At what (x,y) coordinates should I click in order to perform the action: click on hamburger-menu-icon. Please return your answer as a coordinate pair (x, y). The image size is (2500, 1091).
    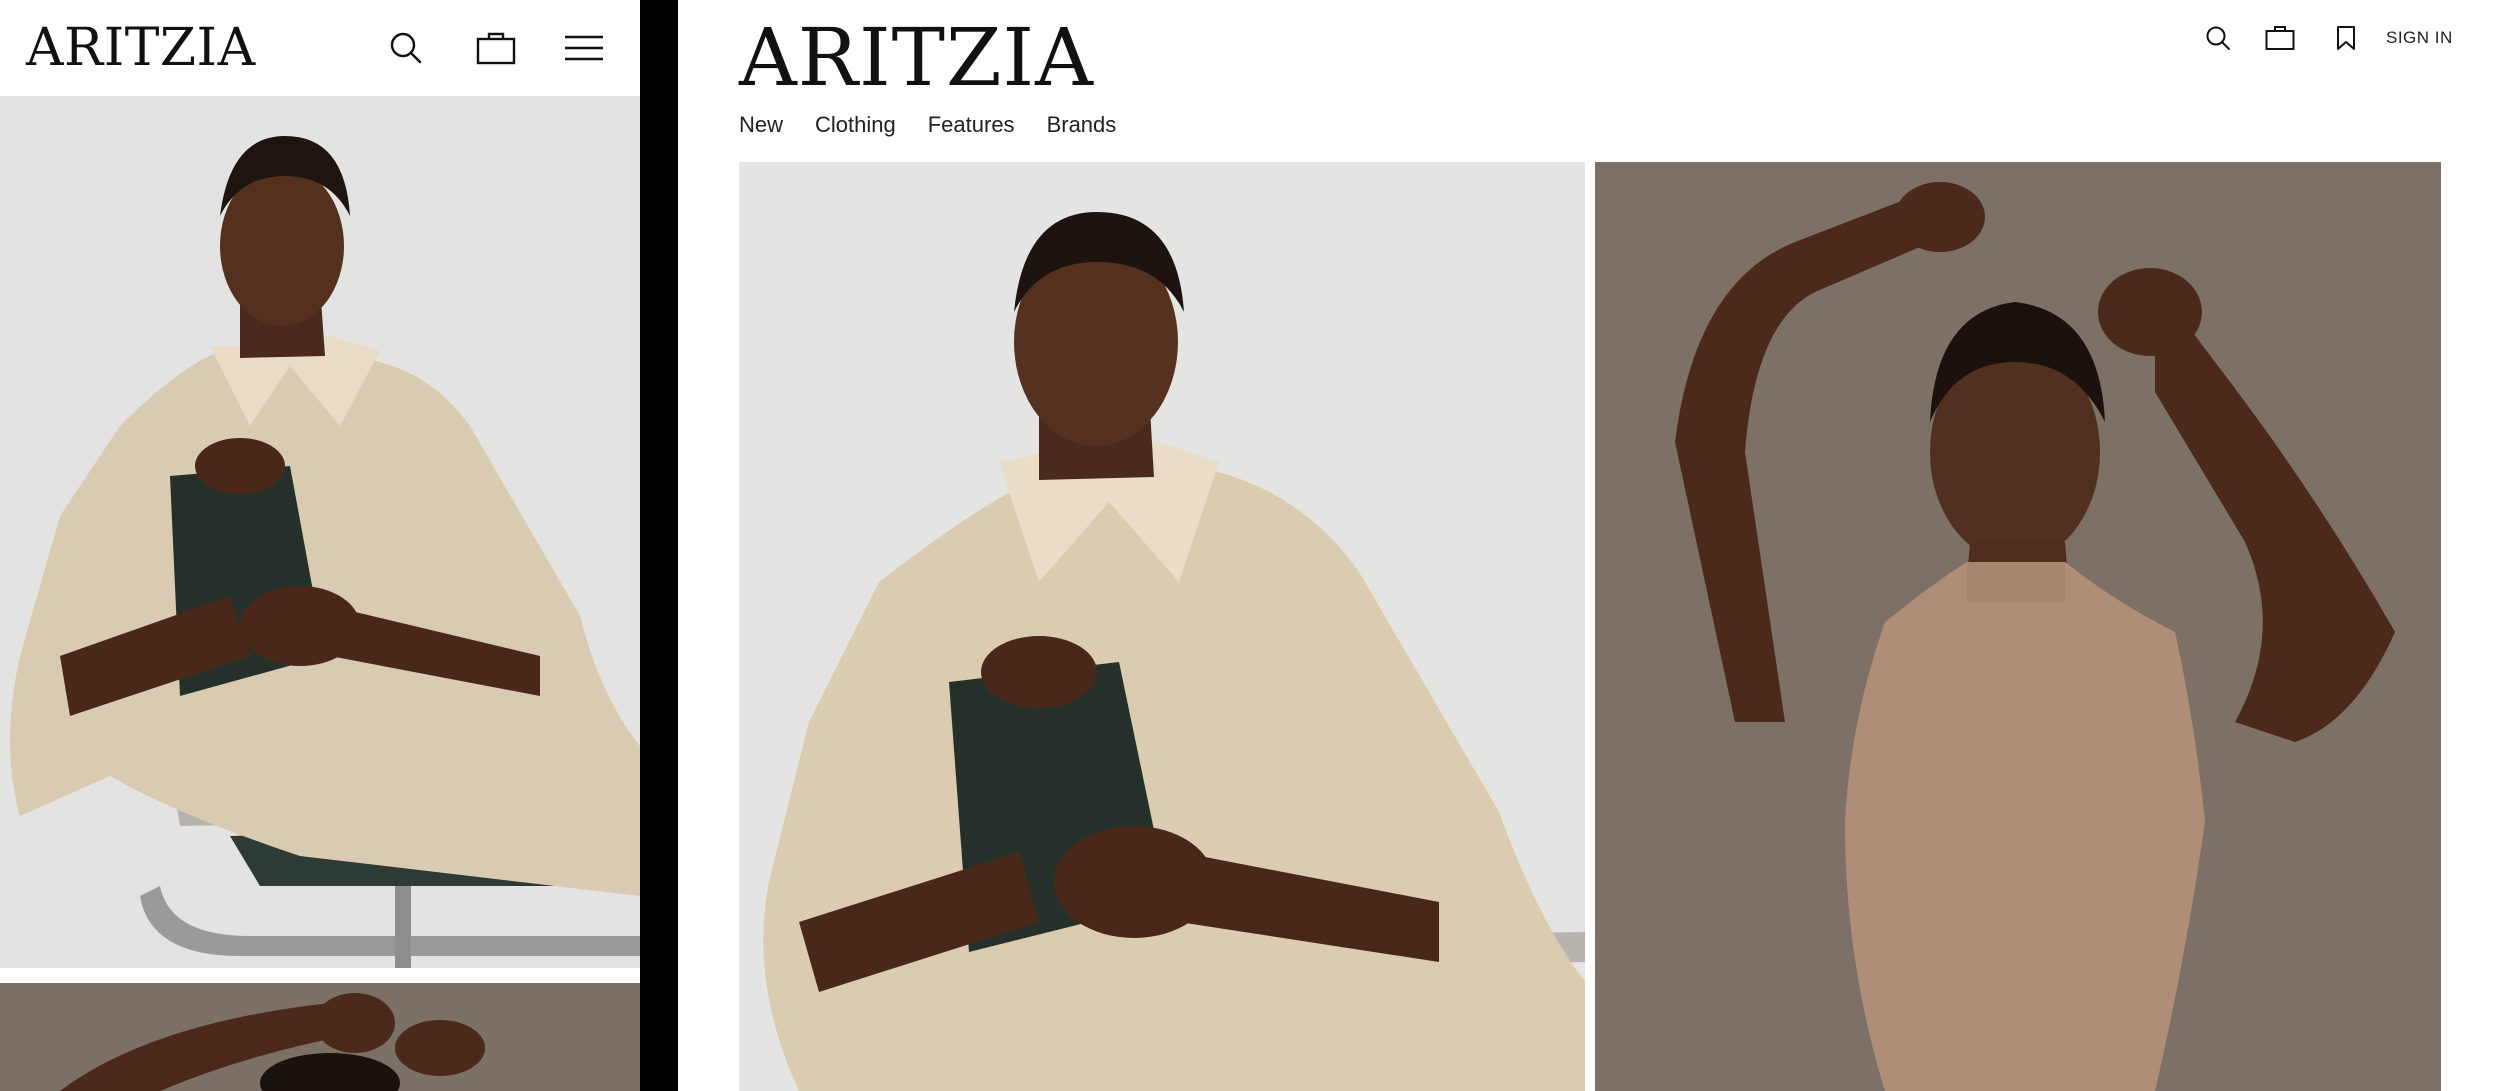
    Looking at the image, I should click on (584, 48).